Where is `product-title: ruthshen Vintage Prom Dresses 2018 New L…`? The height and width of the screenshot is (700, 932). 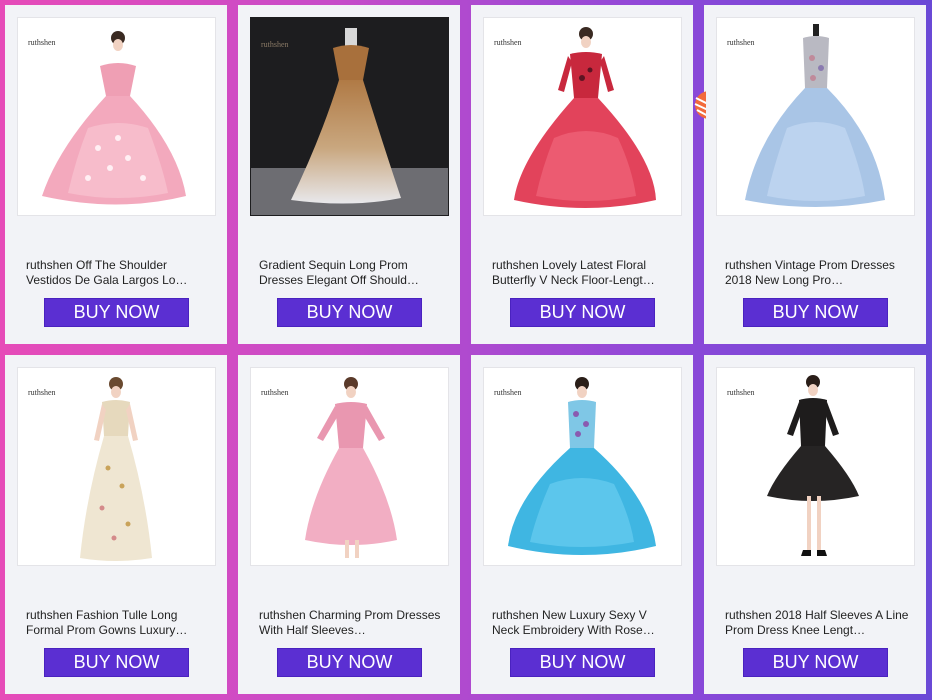 product-title: ruthshen Vintage Prom Dresses 2018 New L… is located at coordinates (817, 273).